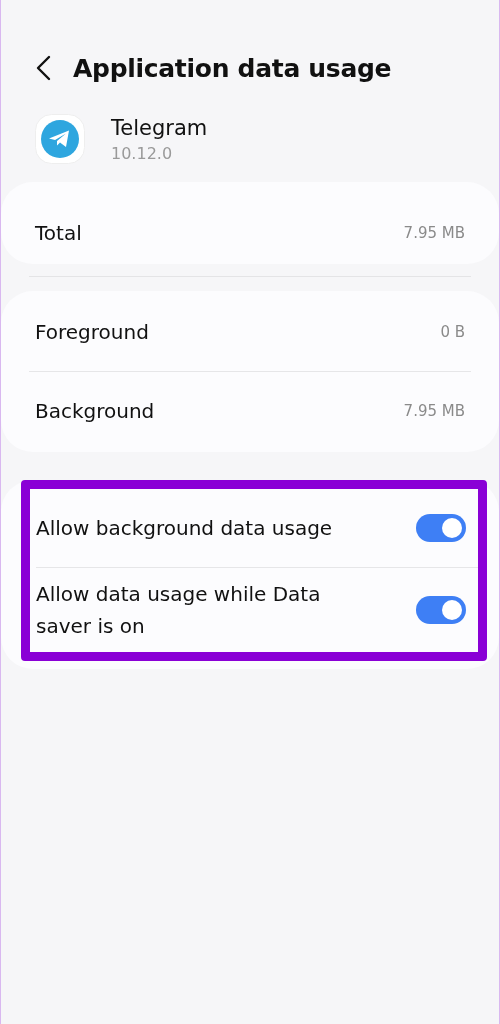 This screenshot has height=1024, width=500. What do you see at coordinates (452, 332) in the screenshot?
I see `usage-value: 0 B` at bounding box center [452, 332].